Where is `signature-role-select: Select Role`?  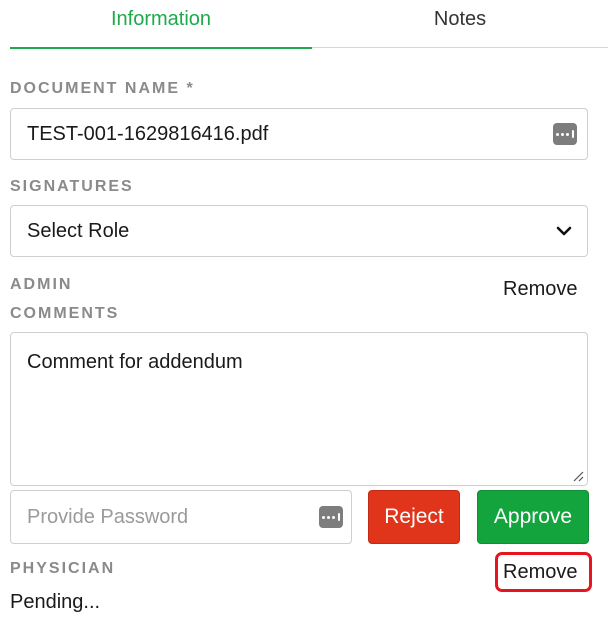
signature-role-select: Select Role is located at coordinates (299, 231).